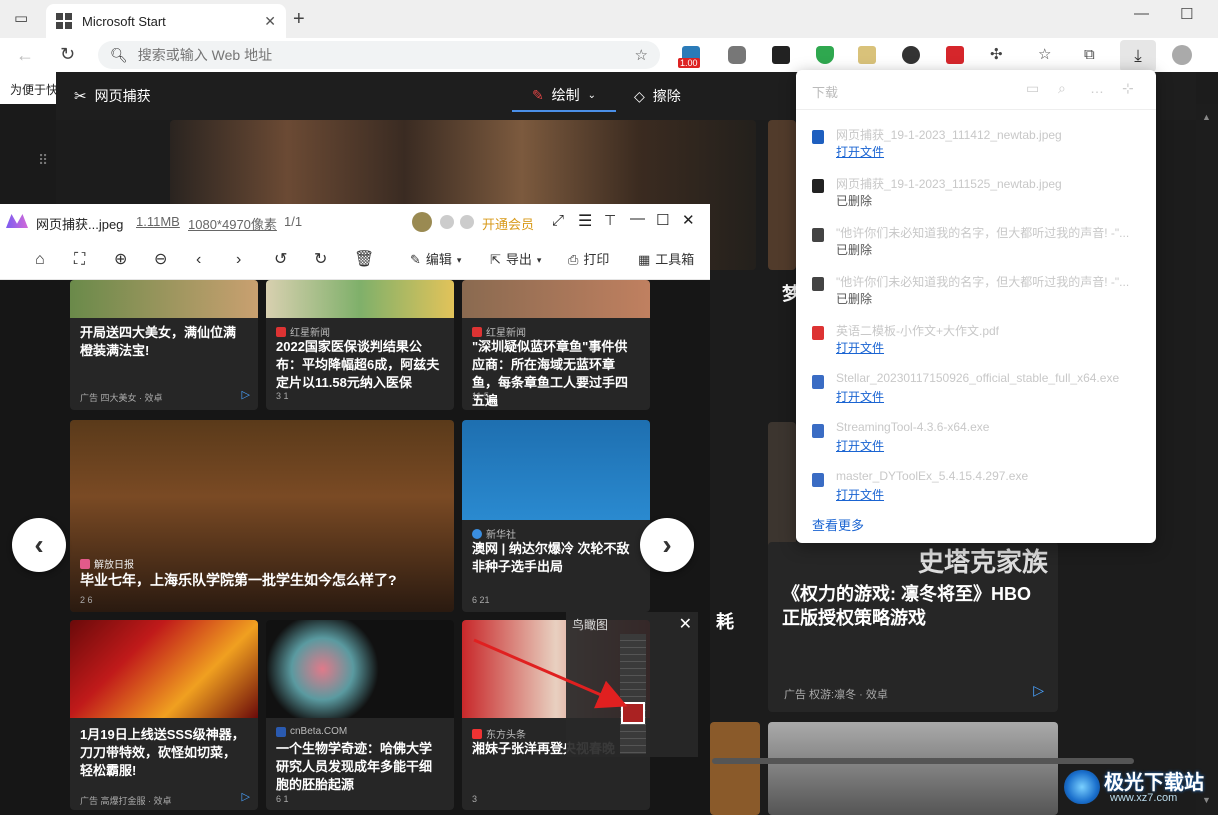  What do you see at coordinates (1138, 56) in the screenshot?
I see `downloads-button: ⤓` at bounding box center [1138, 56].